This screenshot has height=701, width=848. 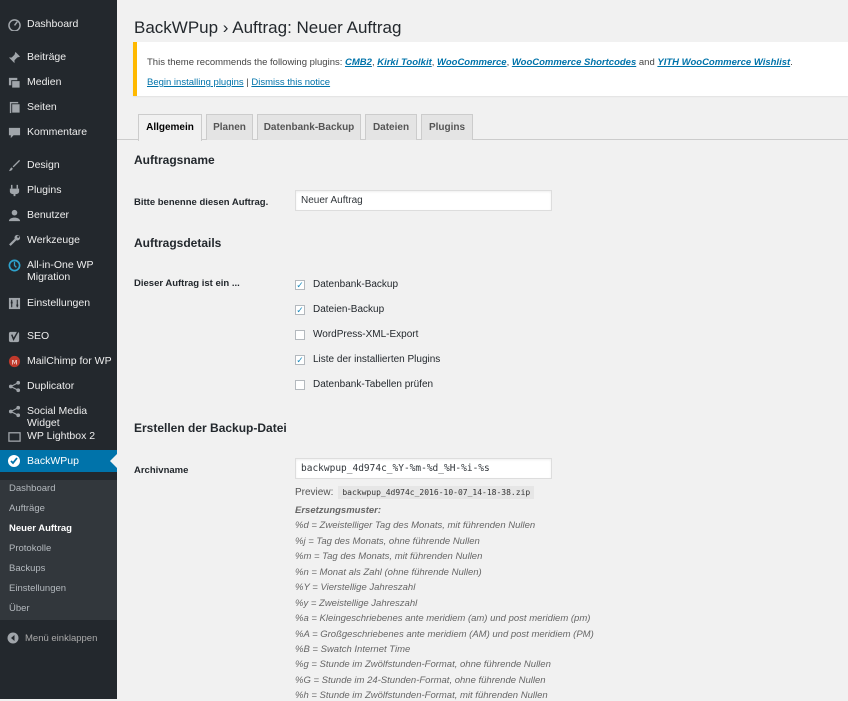 I want to click on checkbox-row-plugin-list: ✓ Liste der installierten Plugins, so click(x=367, y=359).